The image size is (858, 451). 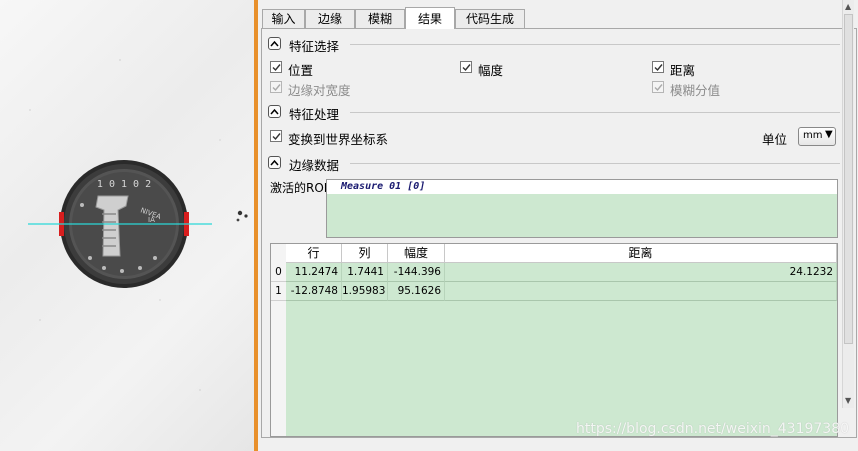 I want to click on cell-row: 11.2474, so click(x=314, y=272).